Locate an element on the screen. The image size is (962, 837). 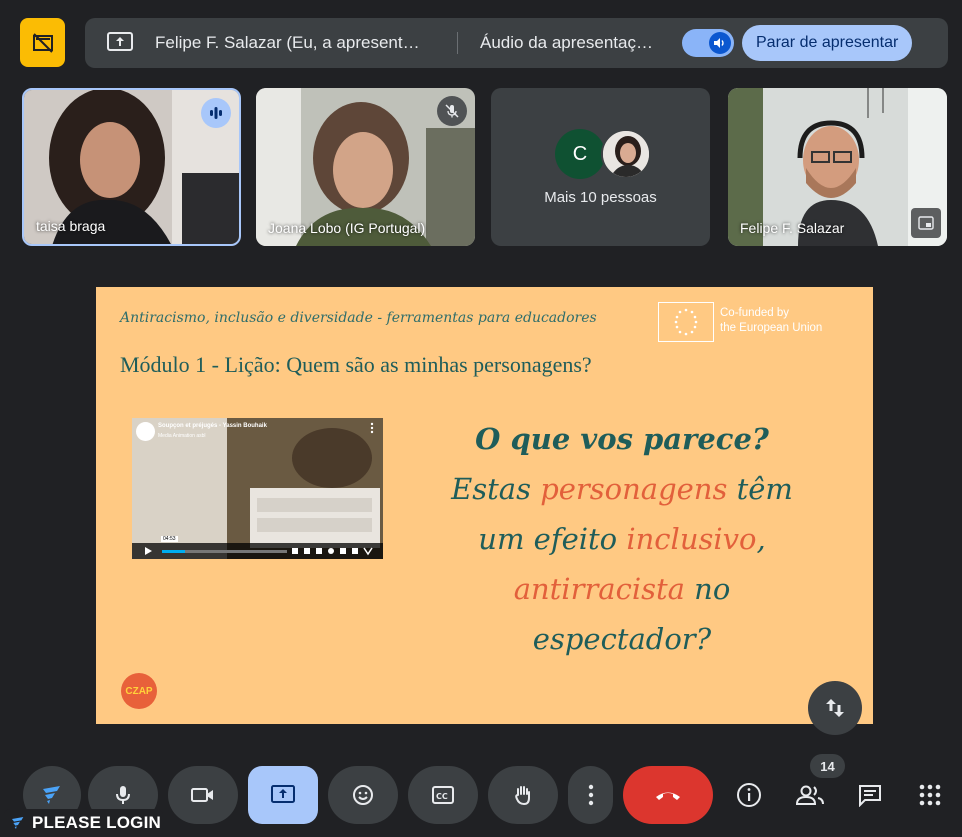
present-screen-button is located at coordinates (283, 795).